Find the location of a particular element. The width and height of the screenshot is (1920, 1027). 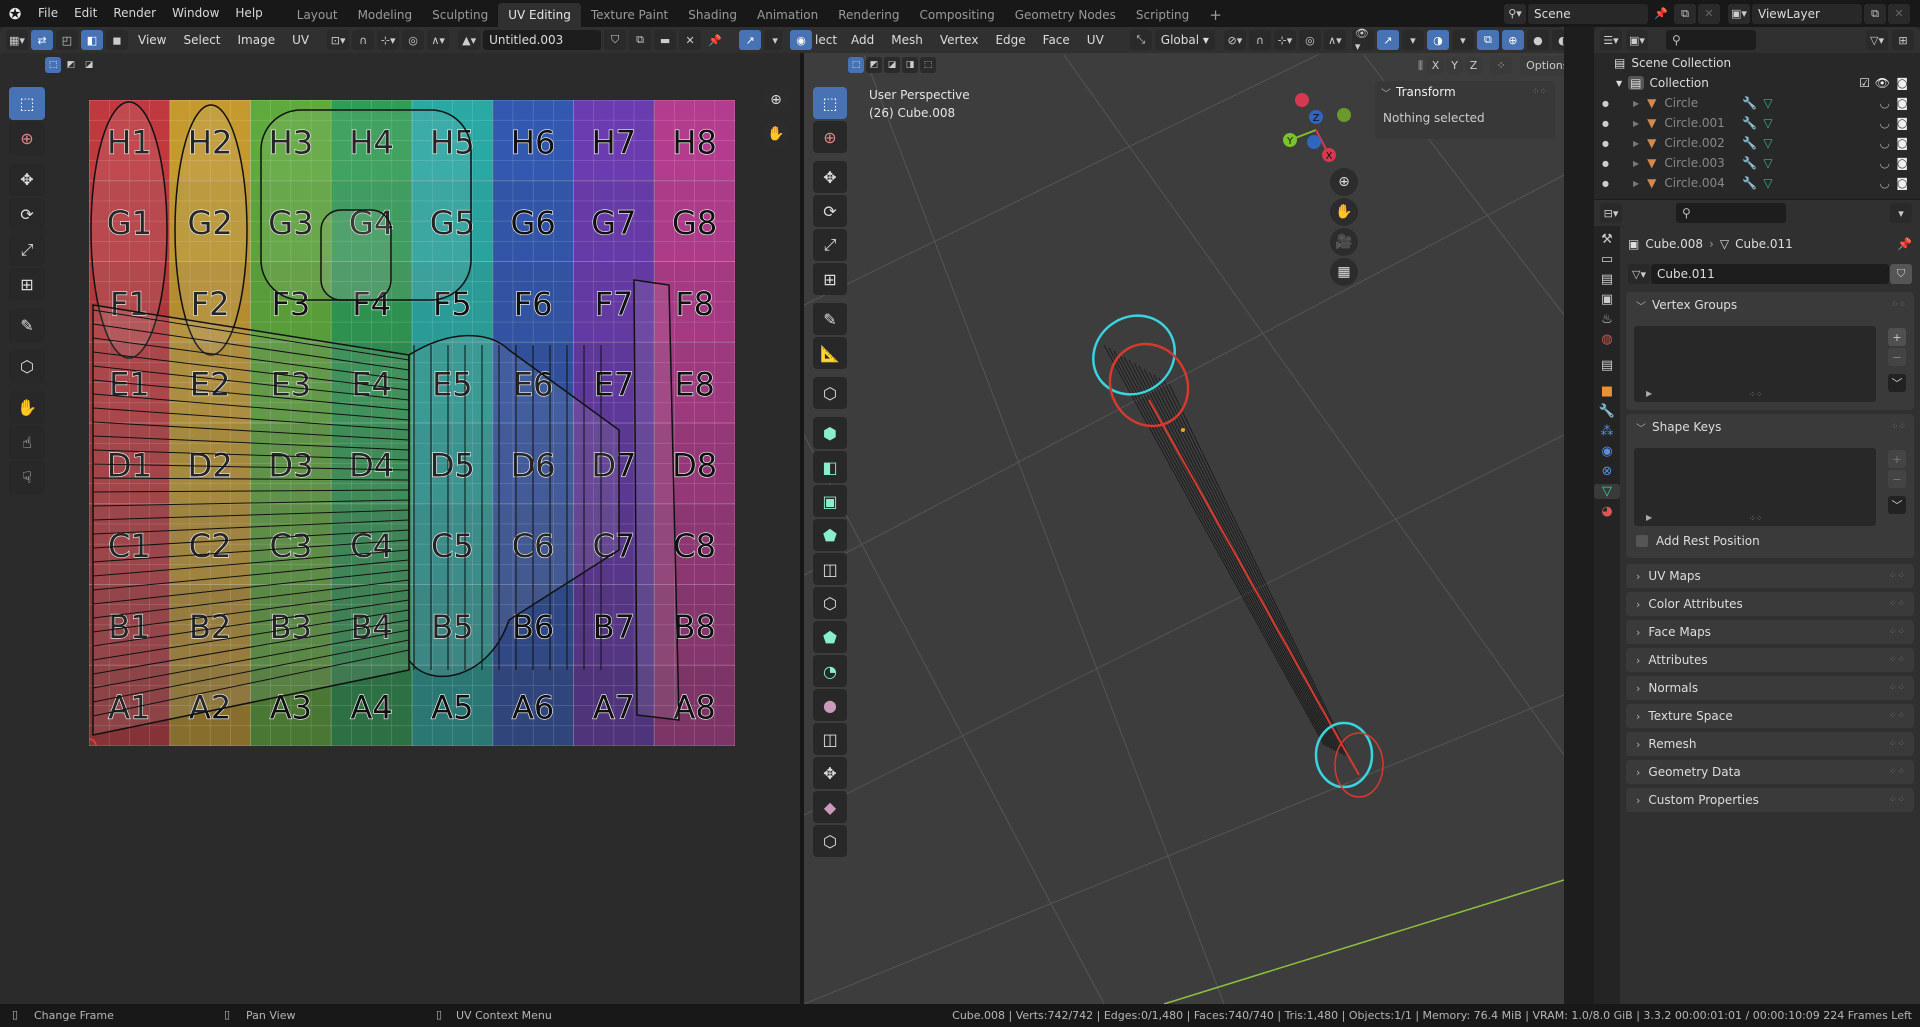

expand-arrow-icon: ▼ is located at coordinates (1619, 83).